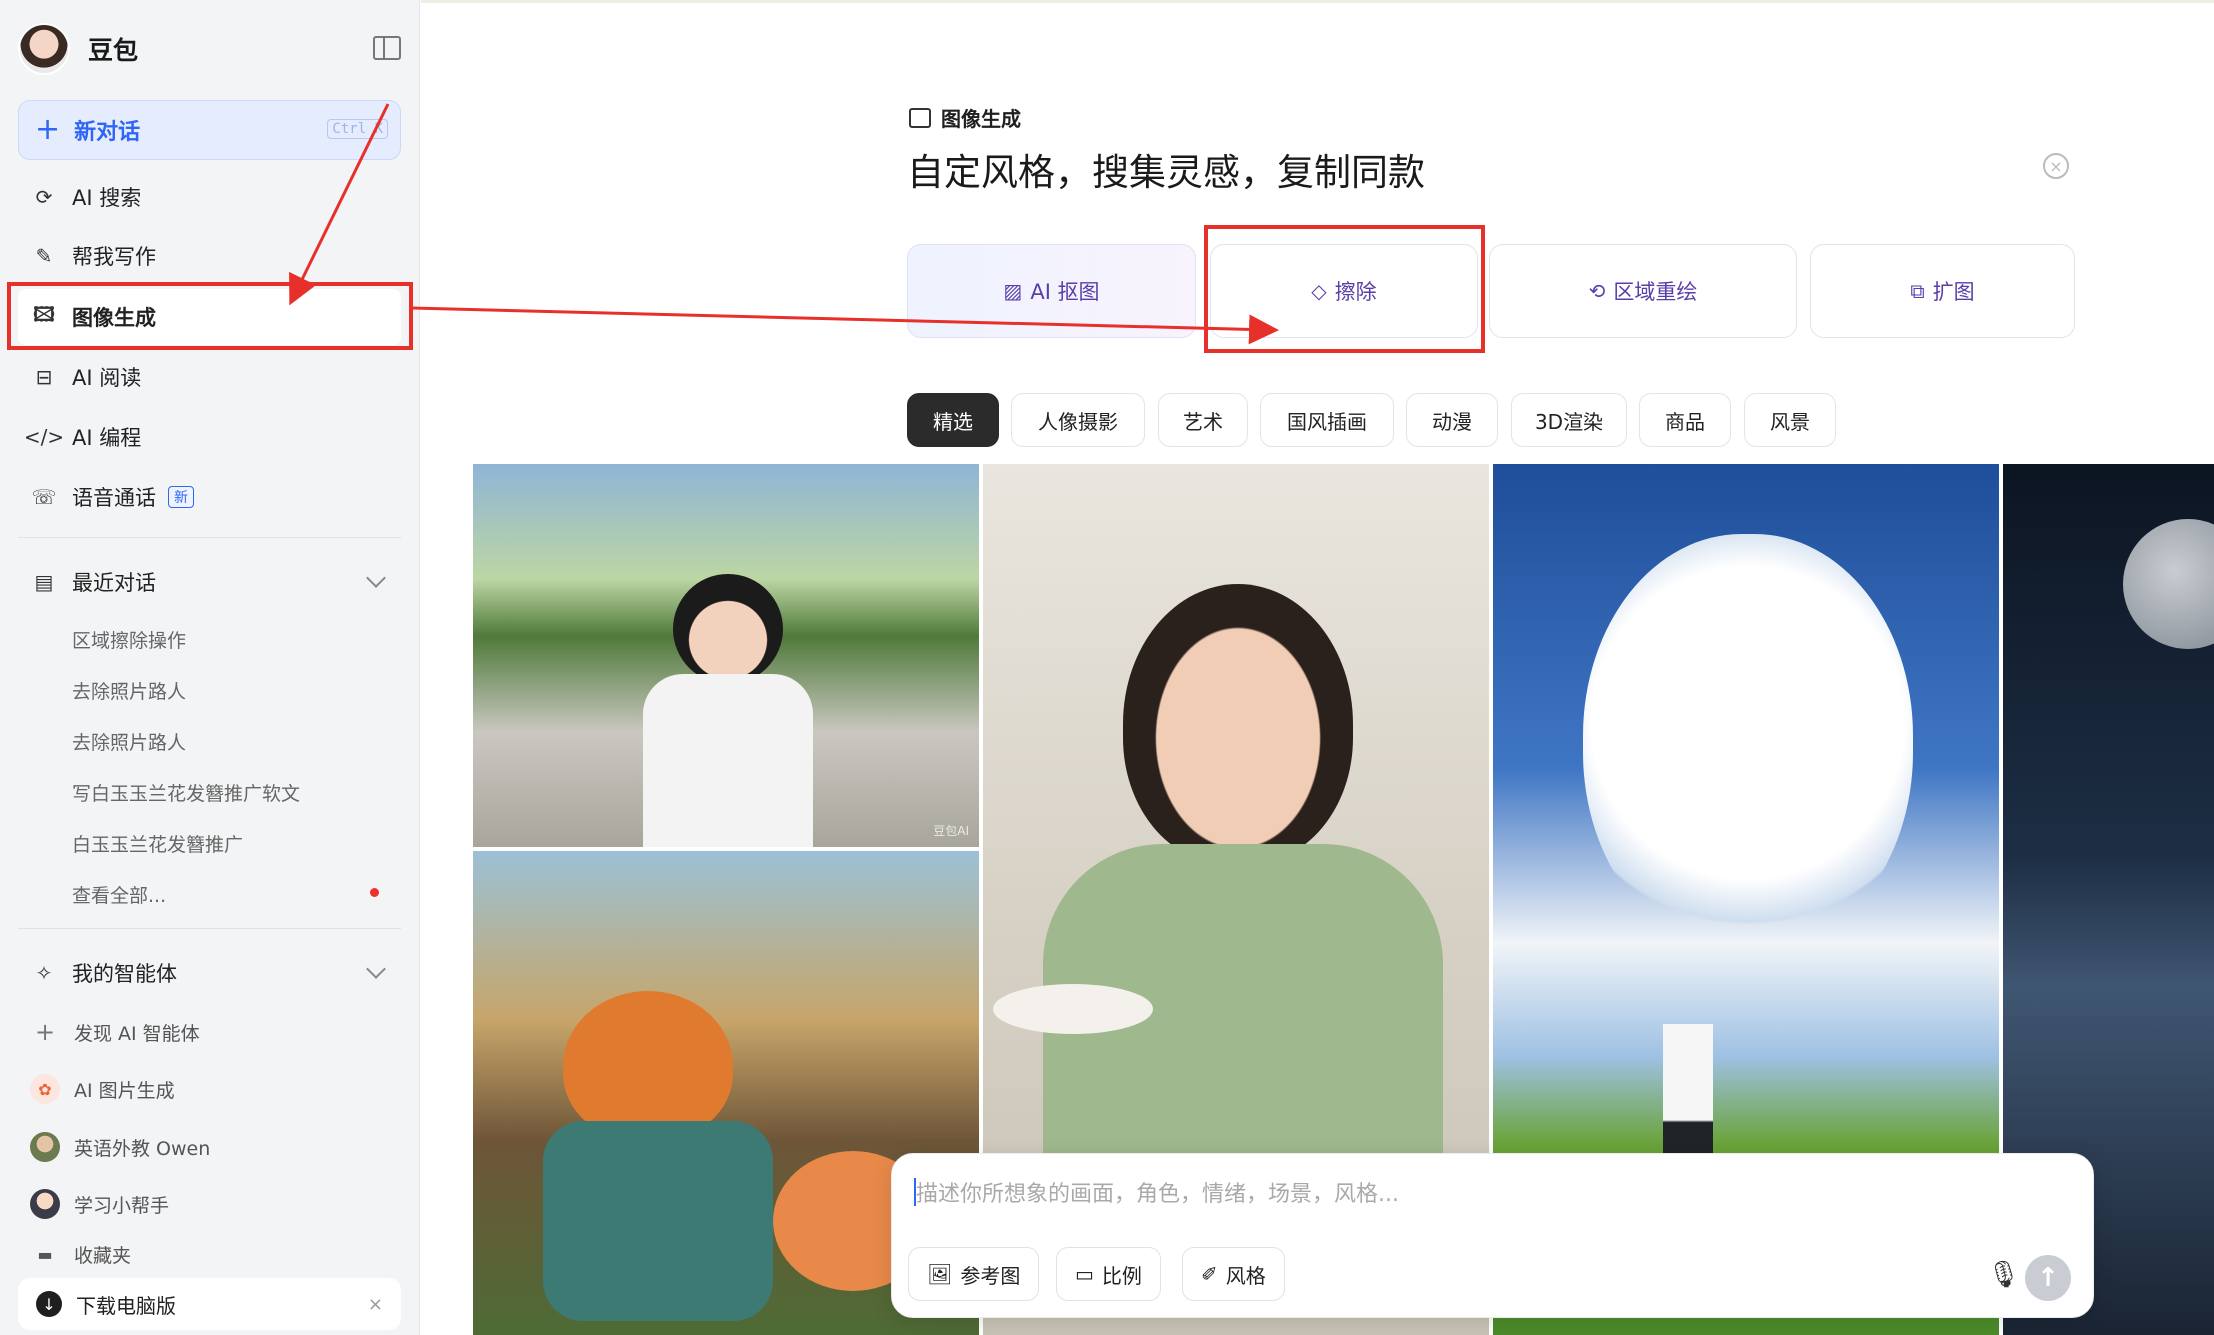 This screenshot has height=1335, width=2214. What do you see at coordinates (209, 256) in the screenshot?
I see `nav-writing: ✎ 帮我写作` at bounding box center [209, 256].